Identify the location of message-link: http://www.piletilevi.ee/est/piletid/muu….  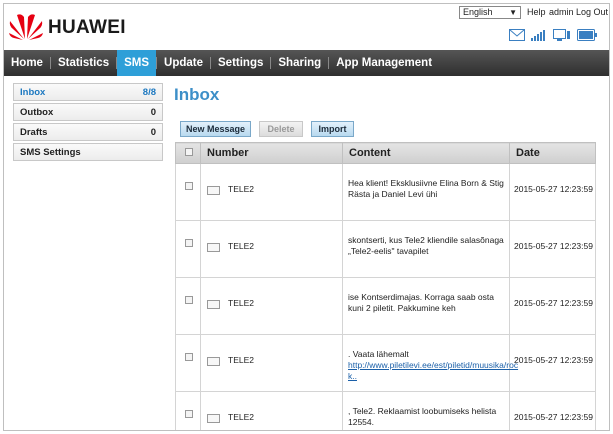
(433, 370).